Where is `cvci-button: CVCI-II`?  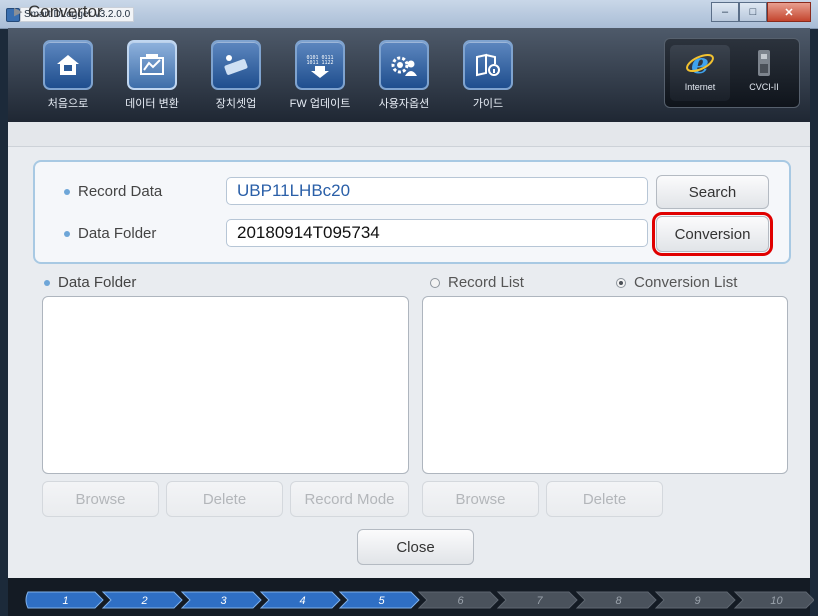
cvci-button: CVCI-II is located at coordinates (764, 73).